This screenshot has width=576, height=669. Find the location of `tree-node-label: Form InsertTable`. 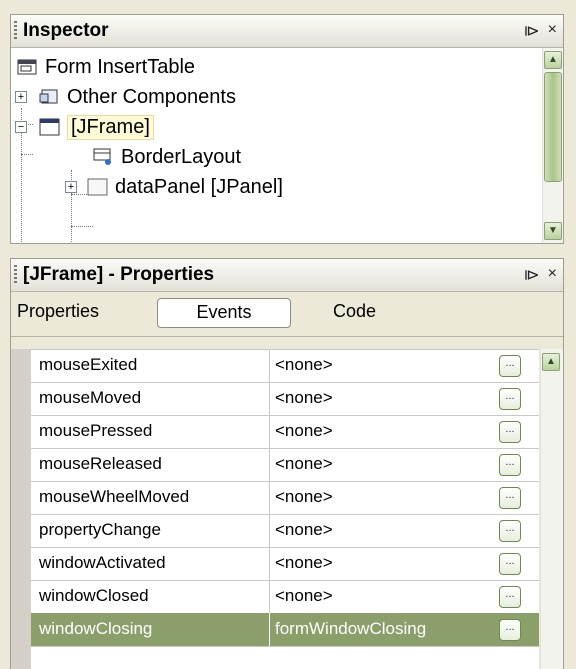

tree-node-label: Form InsertTable is located at coordinates (120, 66).